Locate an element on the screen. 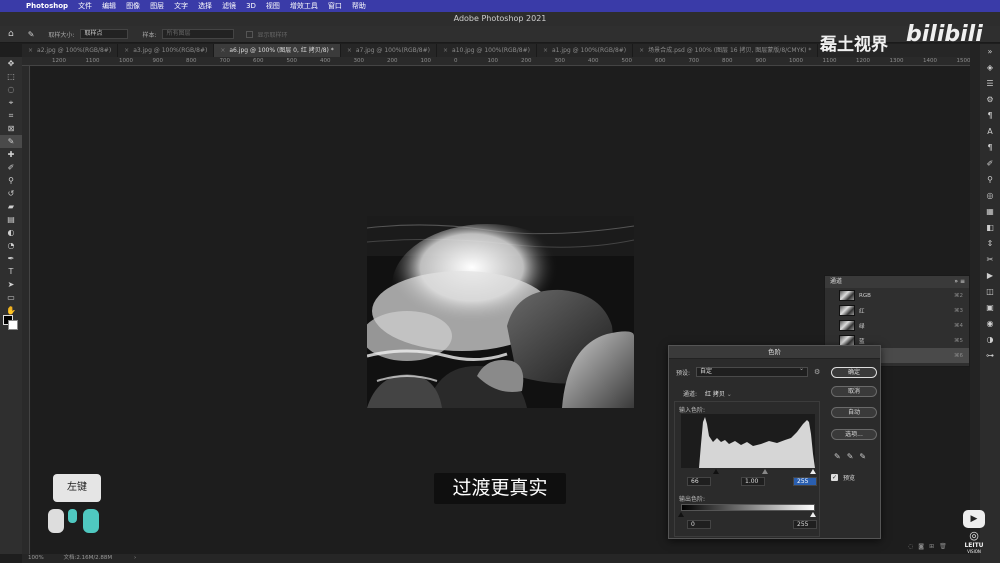 The width and height of the screenshot is (1000, 563). adjustments-icon: ☰ is located at coordinates (990, 84).